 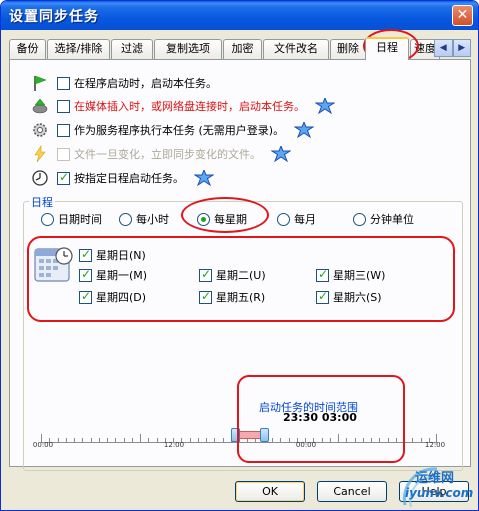 What do you see at coordinates (188, 49) in the screenshot?
I see `tab-copy-options: 复制选项` at bounding box center [188, 49].